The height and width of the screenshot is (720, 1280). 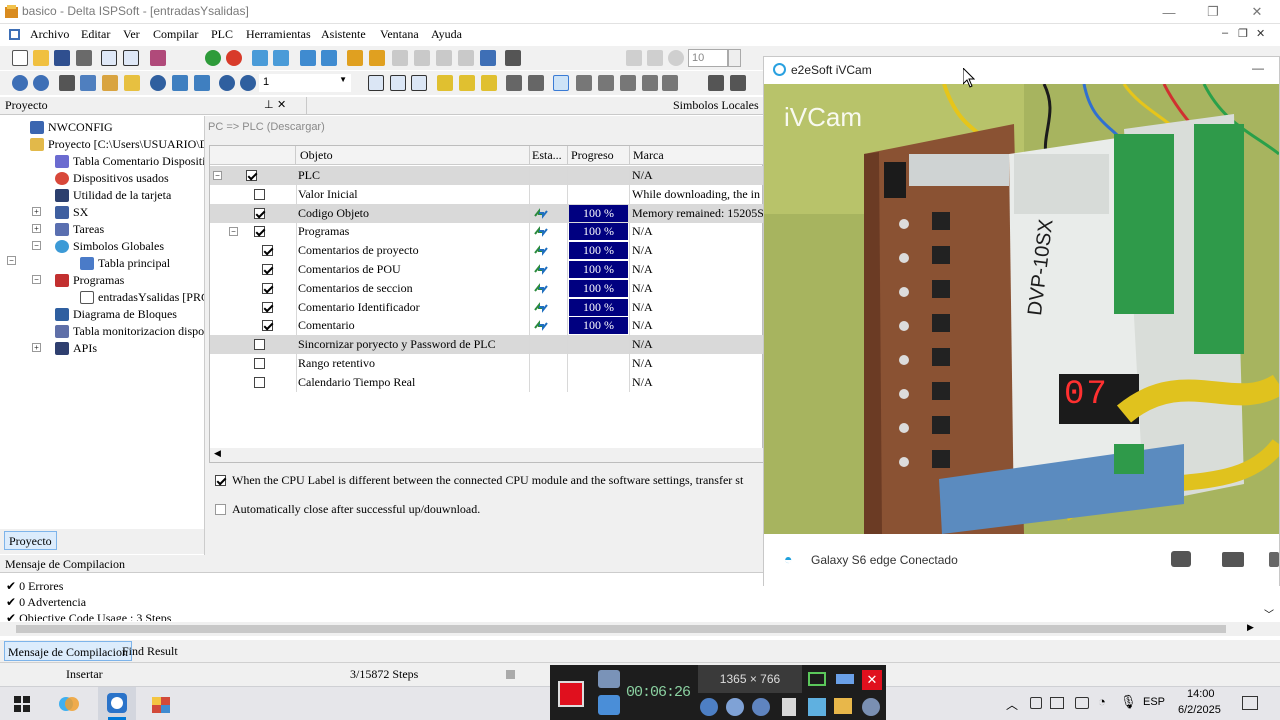 What do you see at coordinates (487, 194) in the screenshot?
I see `table-row: Valor Inicial While downloading, the in` at bounding box center [487, 194].